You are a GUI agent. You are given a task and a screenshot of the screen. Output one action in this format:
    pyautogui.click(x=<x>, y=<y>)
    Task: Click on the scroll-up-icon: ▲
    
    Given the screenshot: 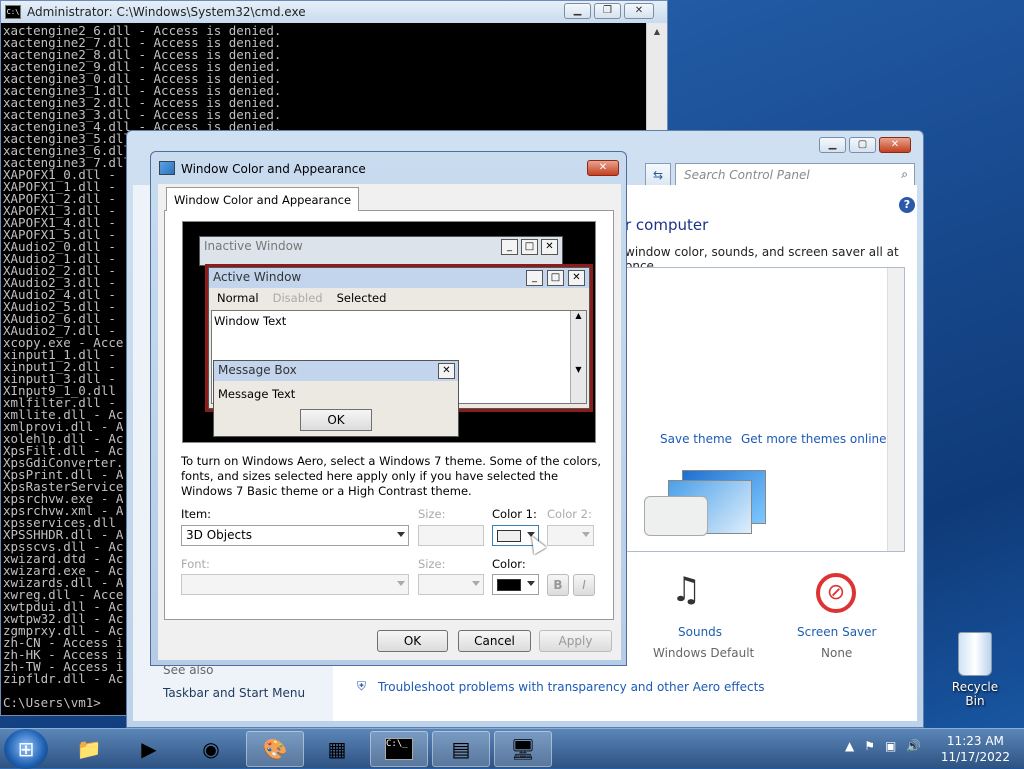 What is the action you would take?
    pyautogui.click(x=657, y=31)
    